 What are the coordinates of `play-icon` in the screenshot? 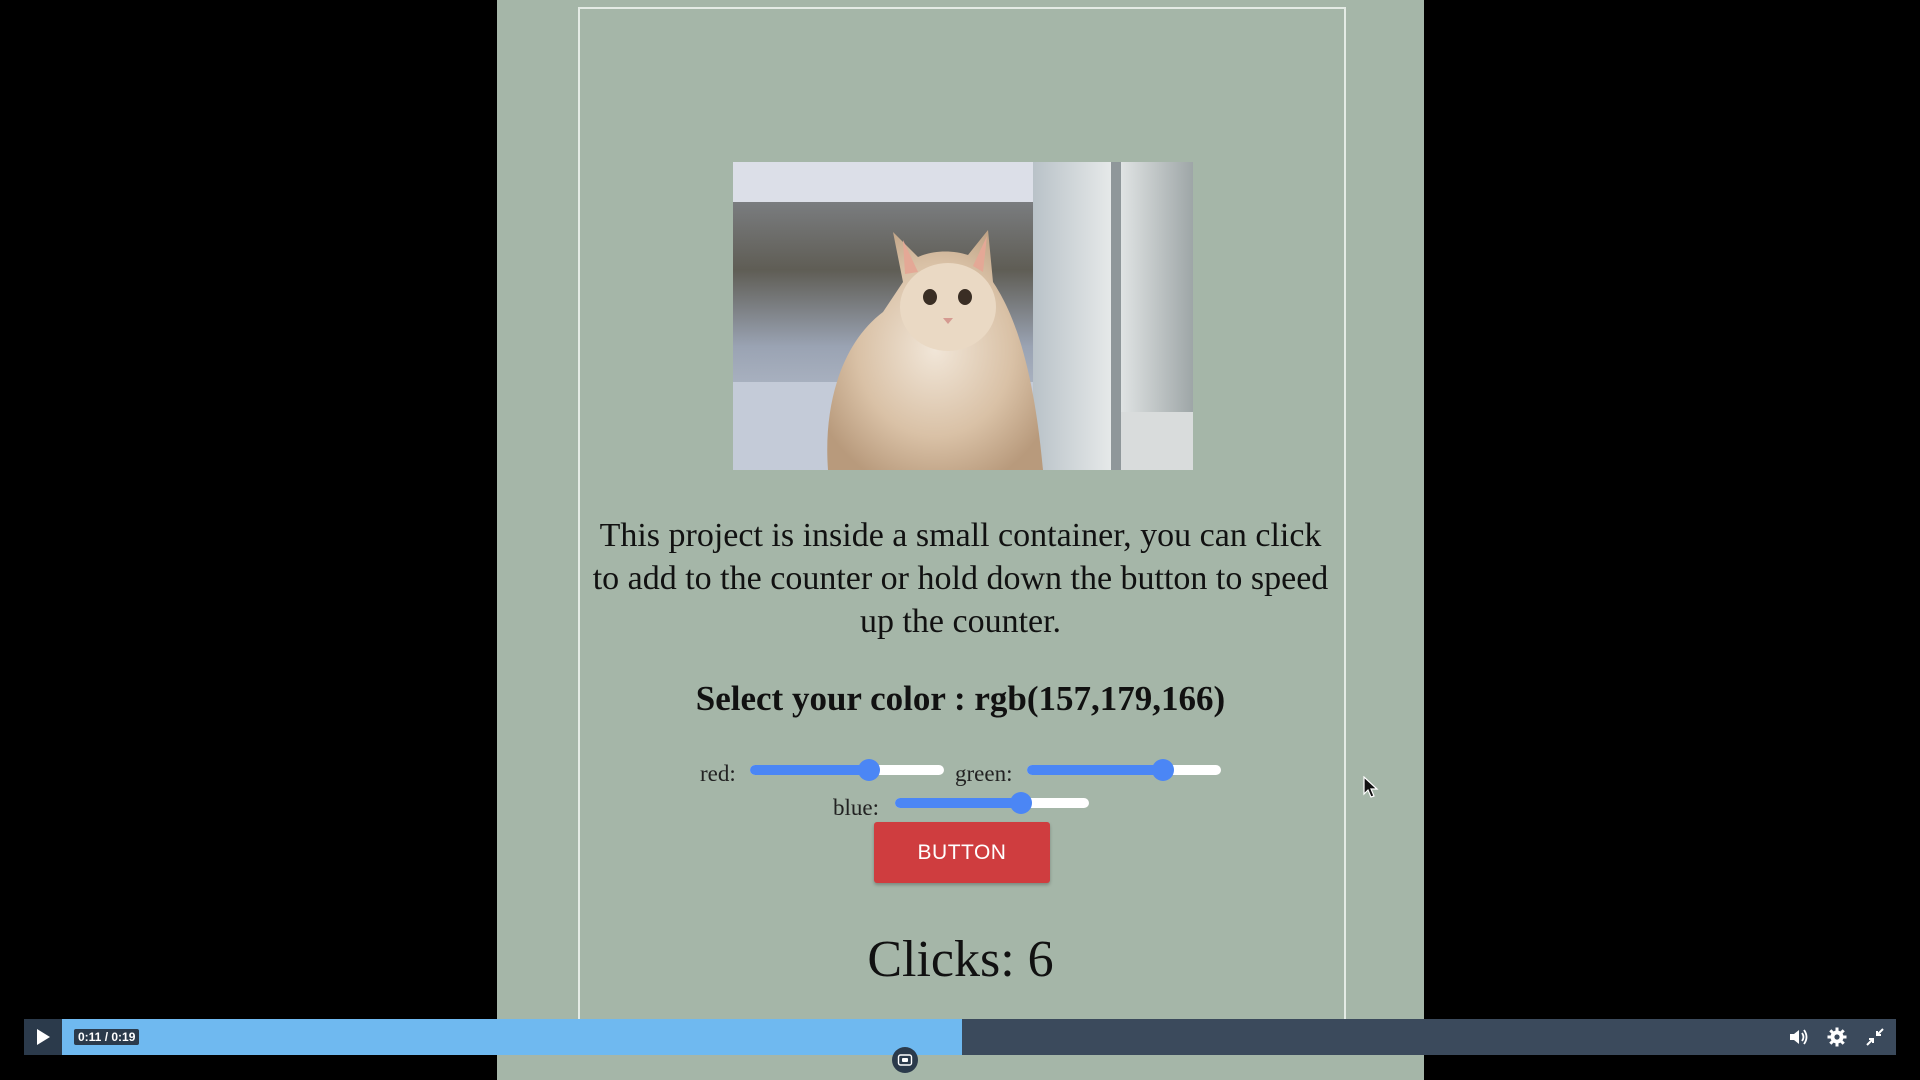 It's located at (43, 1037).